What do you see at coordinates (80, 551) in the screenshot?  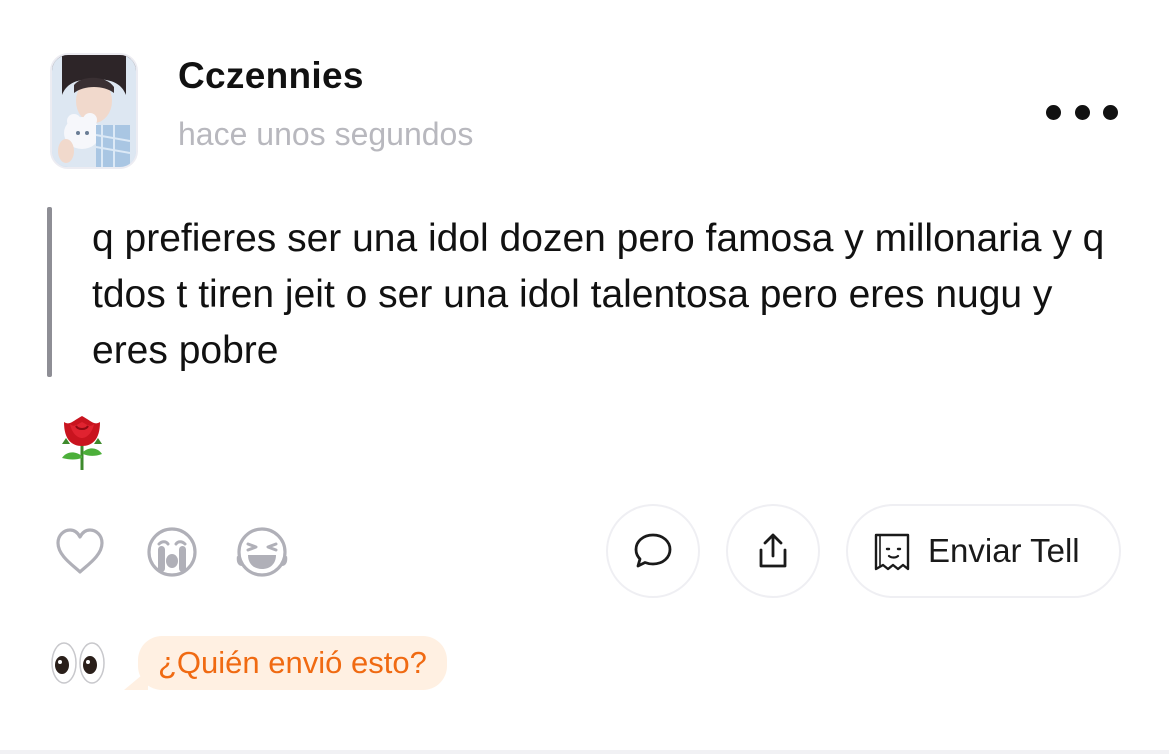 I see `heart-outline-icon` at bounding box center [80, 551].